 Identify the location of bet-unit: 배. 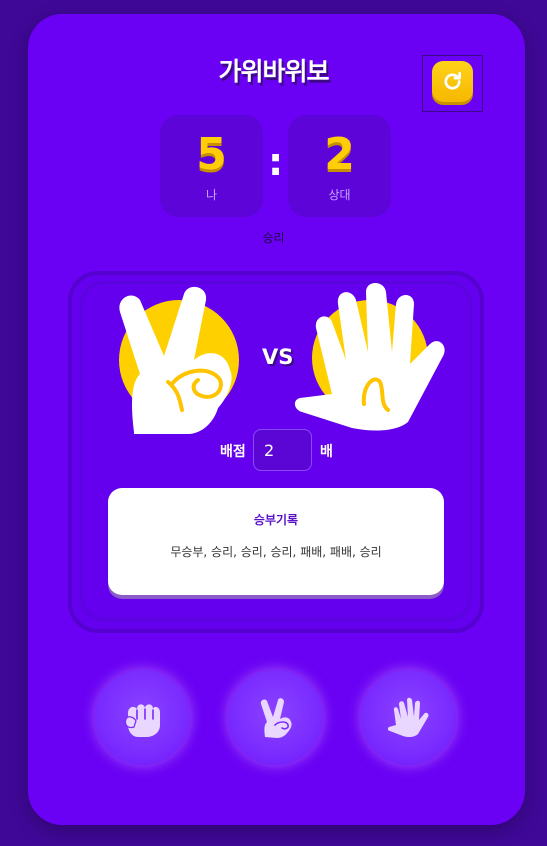
(326, 452).